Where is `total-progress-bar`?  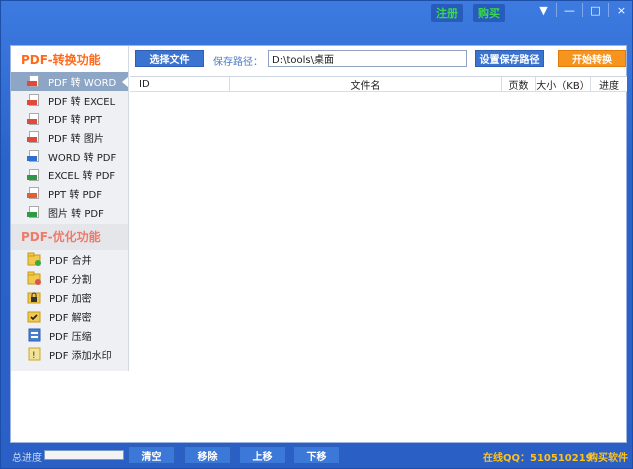
total-progress-bar is located at coordinates (84, 455).